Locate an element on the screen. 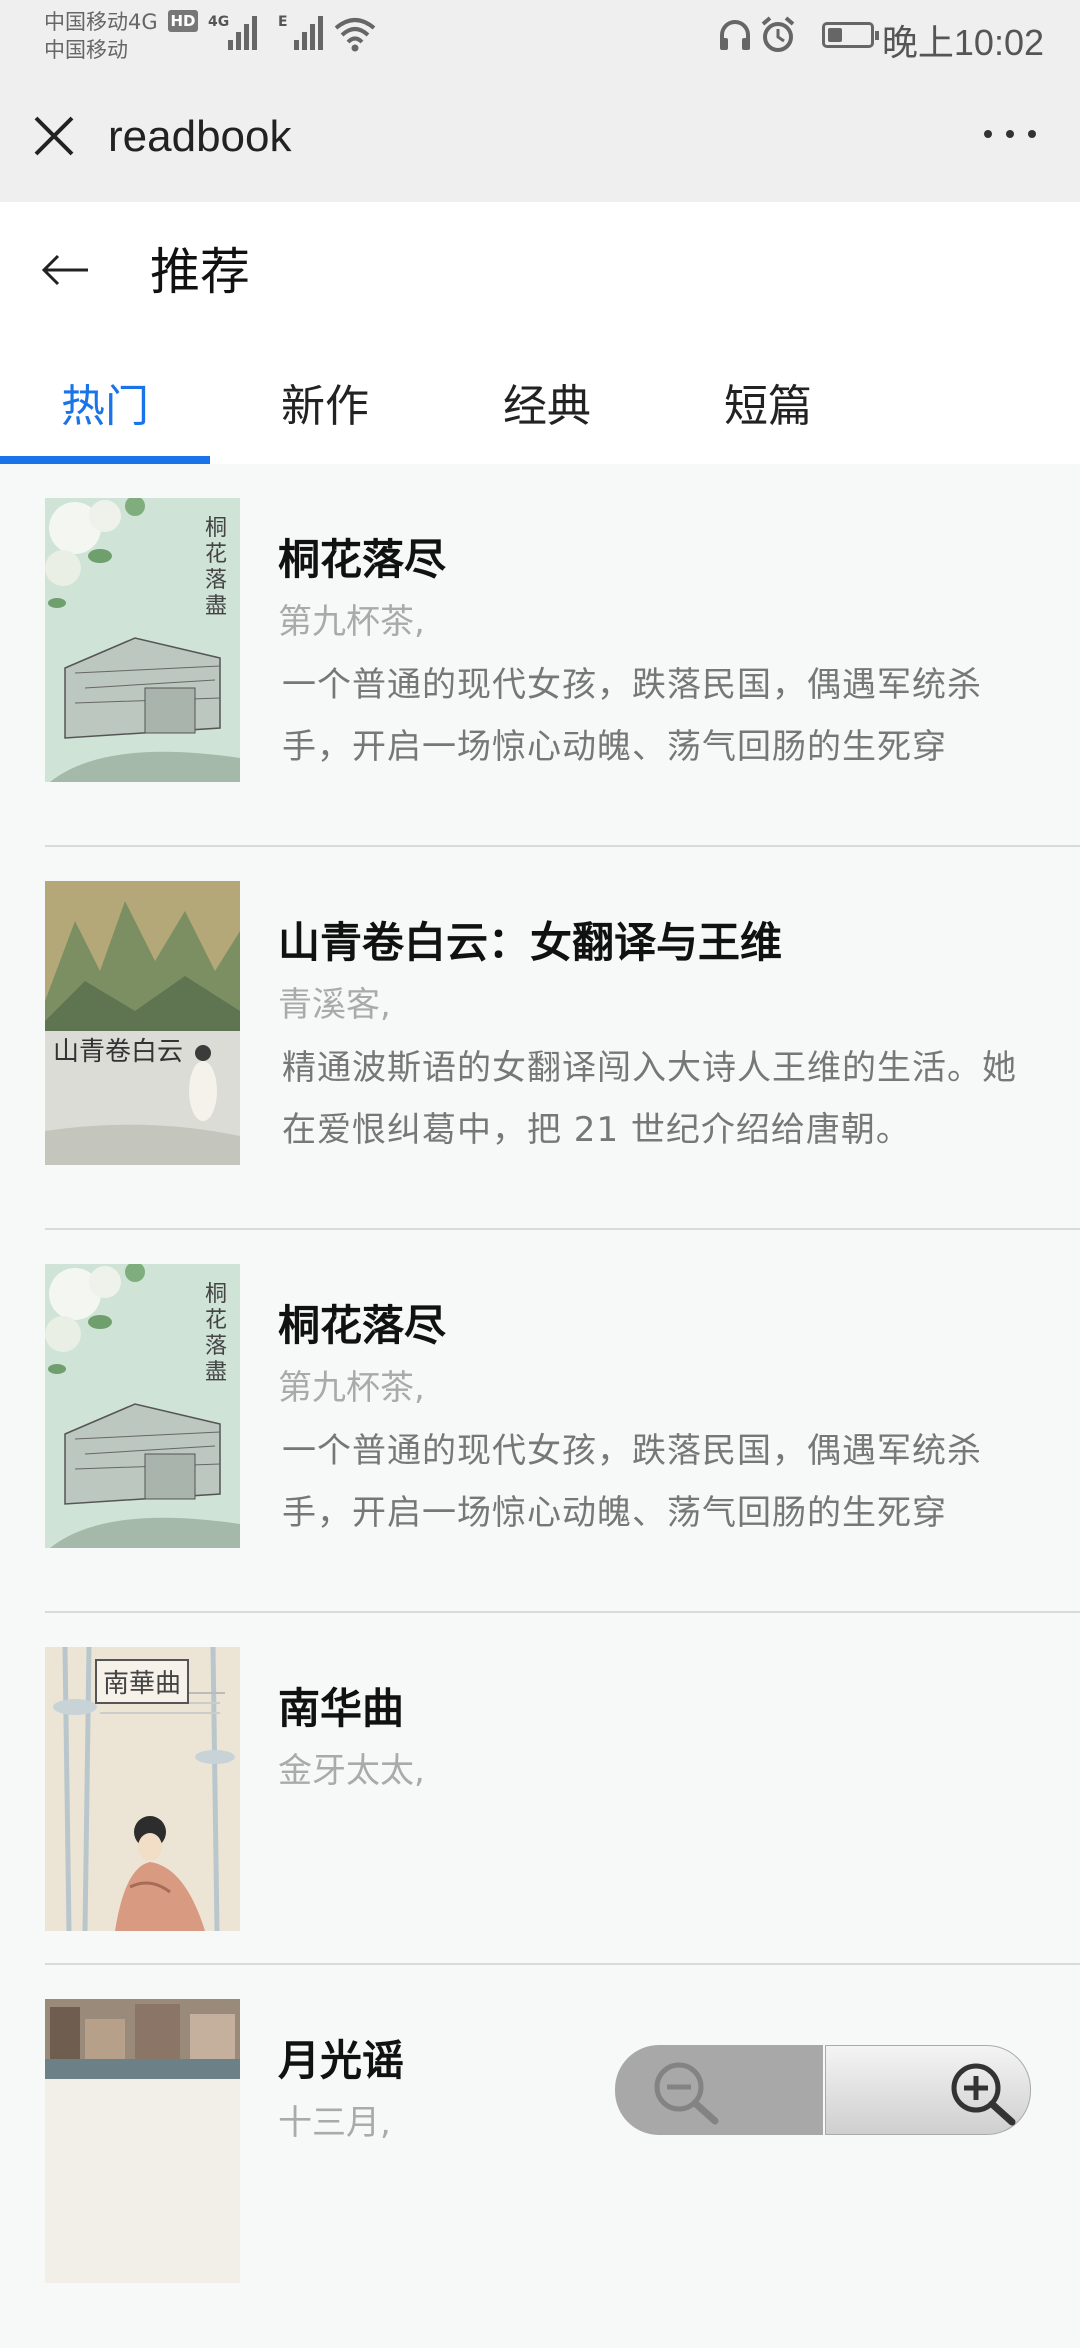 The height and width of the screenshot is (2348, 1080). book-title: 南华曲 is located at coordinates (341, 1705).